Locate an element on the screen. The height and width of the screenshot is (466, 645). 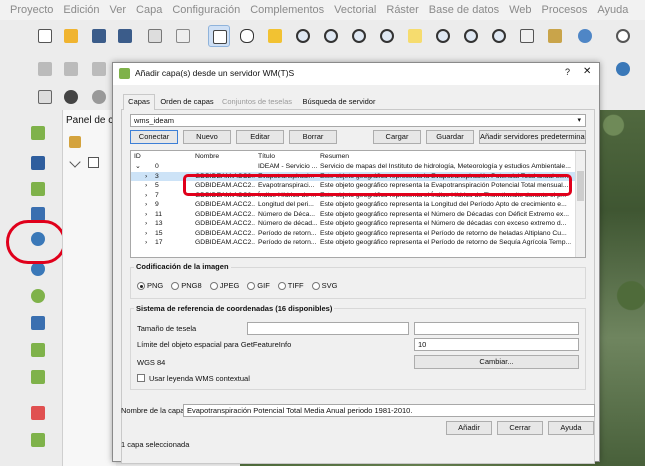
menu-raster: Ráster is located at coordinates (402, 10).